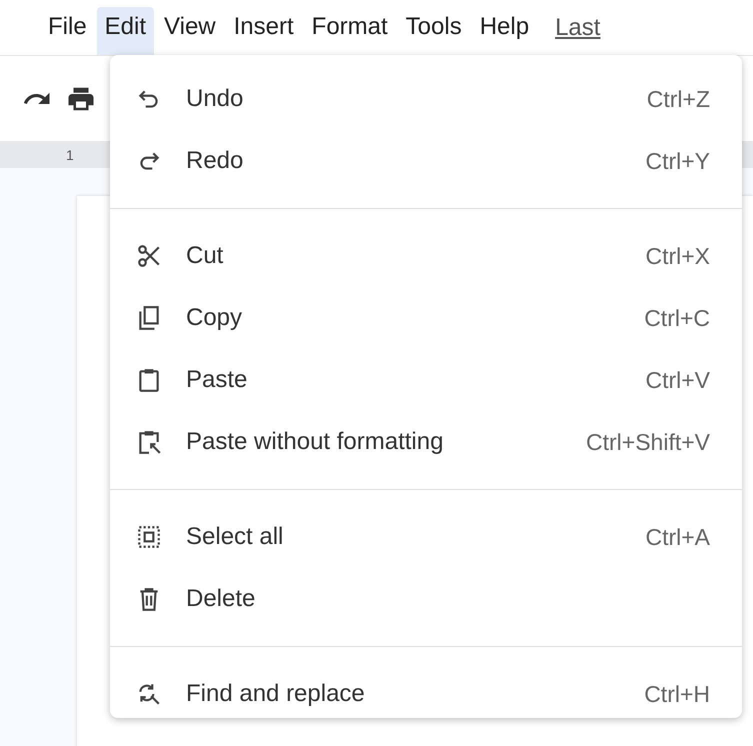 This screenshot has width=753, height=746. Describe the element at coordinates (315, 442) in the screenshot. I see `menu-item-label: Paste without formatting` at that location.